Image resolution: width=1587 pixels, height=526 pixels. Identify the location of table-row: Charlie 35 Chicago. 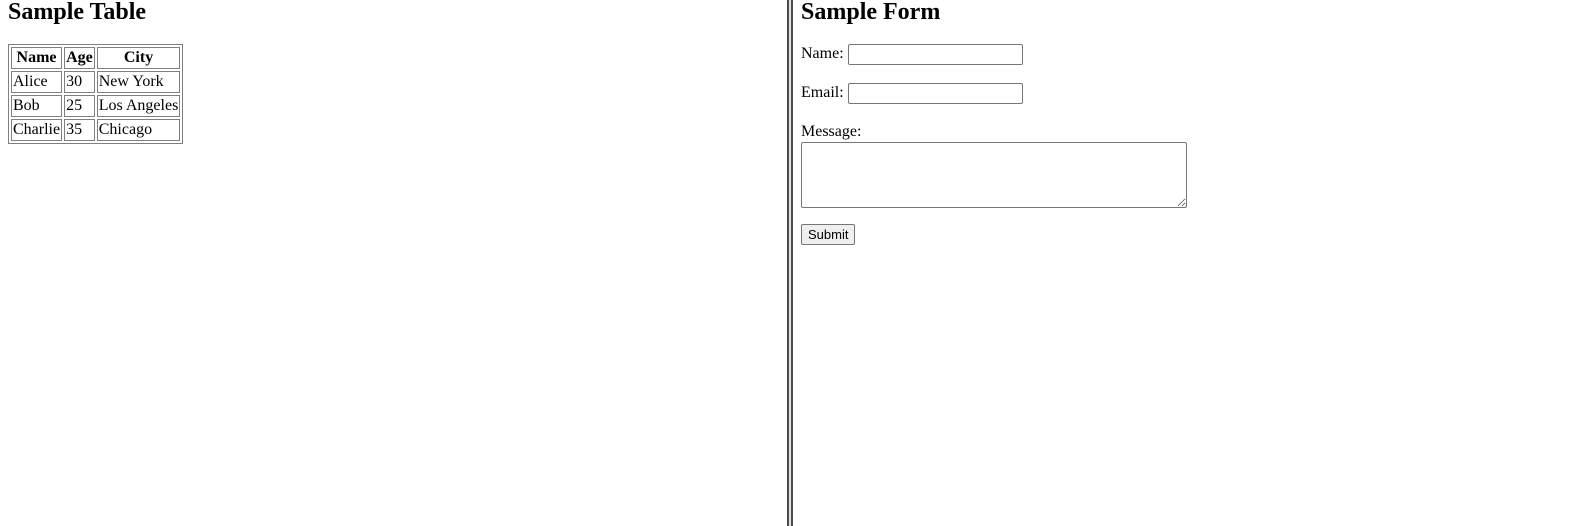
(96, 130).